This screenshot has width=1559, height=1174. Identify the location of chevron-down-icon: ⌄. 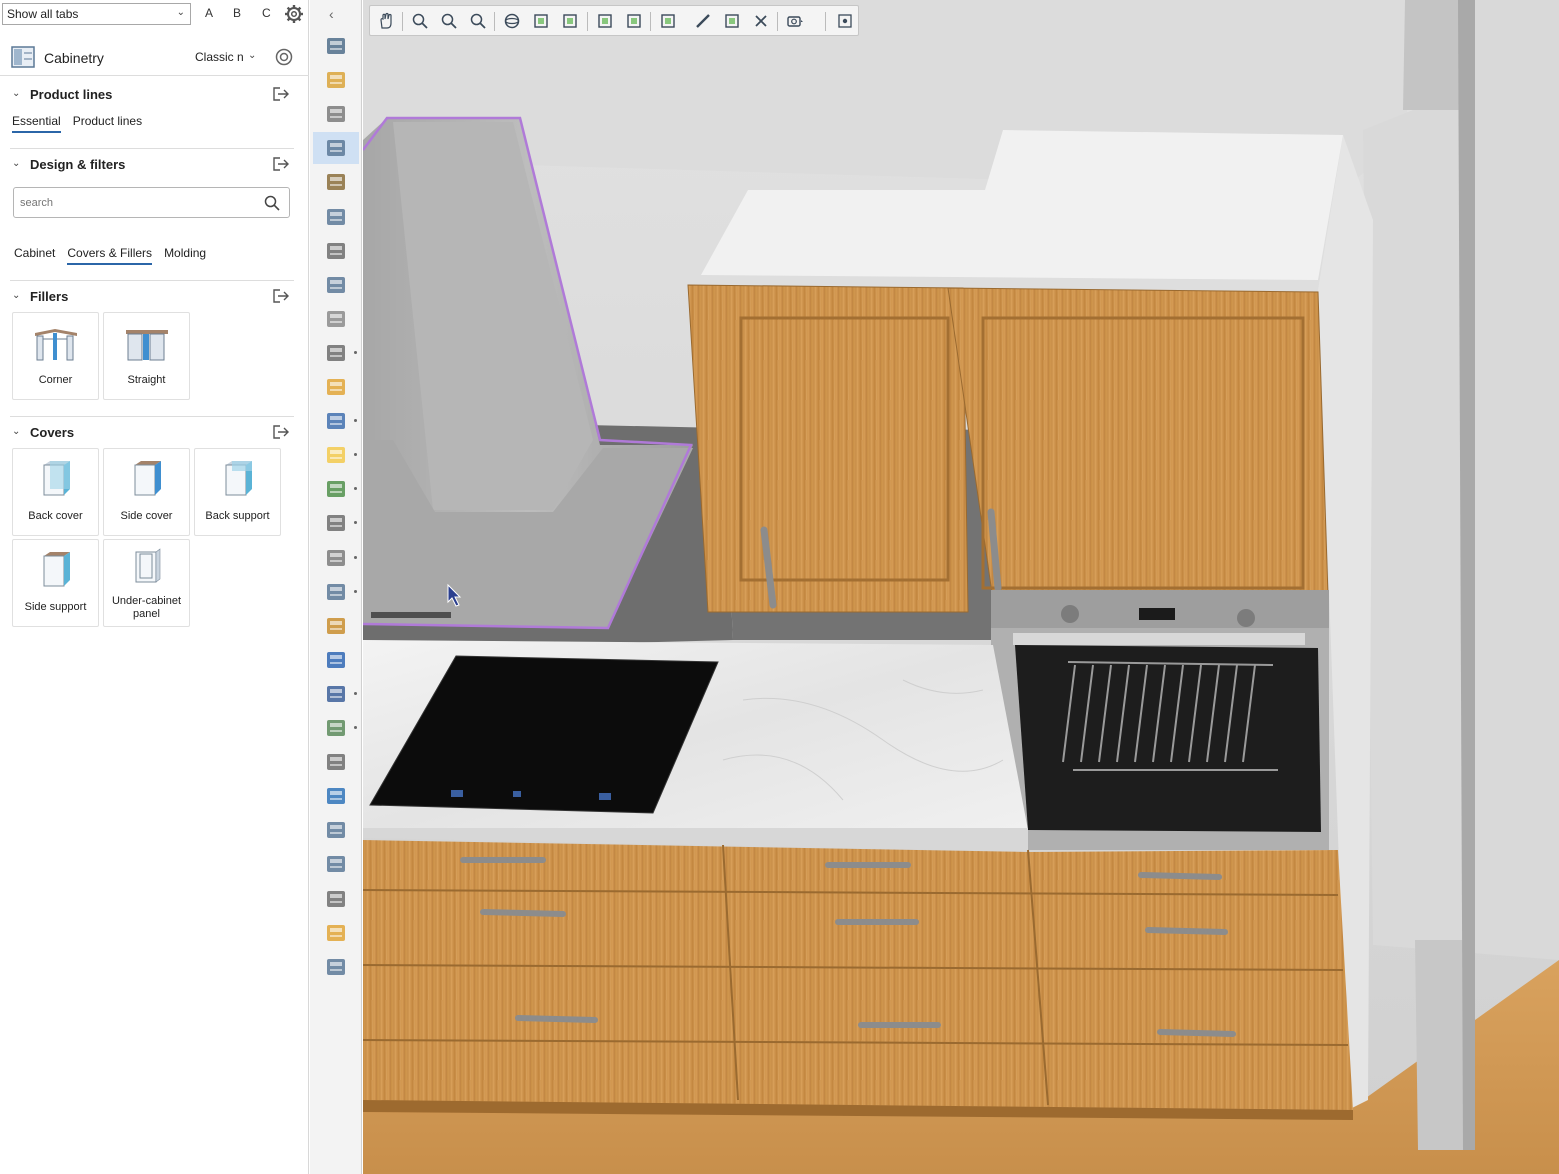
(252, 55).